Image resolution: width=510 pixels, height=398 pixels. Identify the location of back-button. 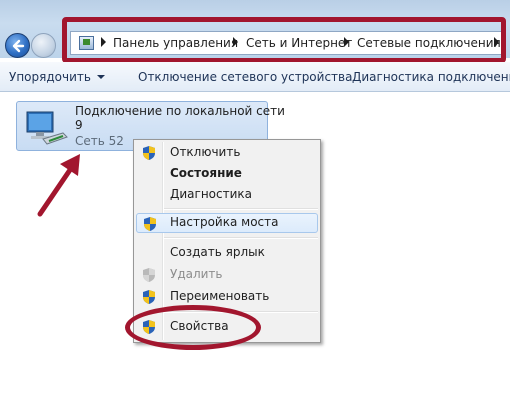
(17, 45).